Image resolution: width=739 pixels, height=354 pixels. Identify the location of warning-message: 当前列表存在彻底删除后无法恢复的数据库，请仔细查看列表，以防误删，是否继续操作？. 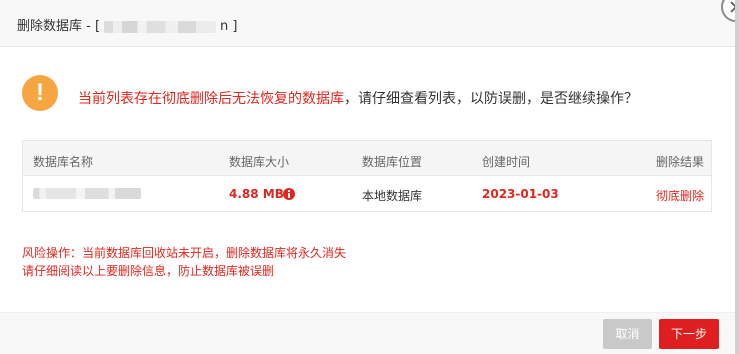
(358, 98).